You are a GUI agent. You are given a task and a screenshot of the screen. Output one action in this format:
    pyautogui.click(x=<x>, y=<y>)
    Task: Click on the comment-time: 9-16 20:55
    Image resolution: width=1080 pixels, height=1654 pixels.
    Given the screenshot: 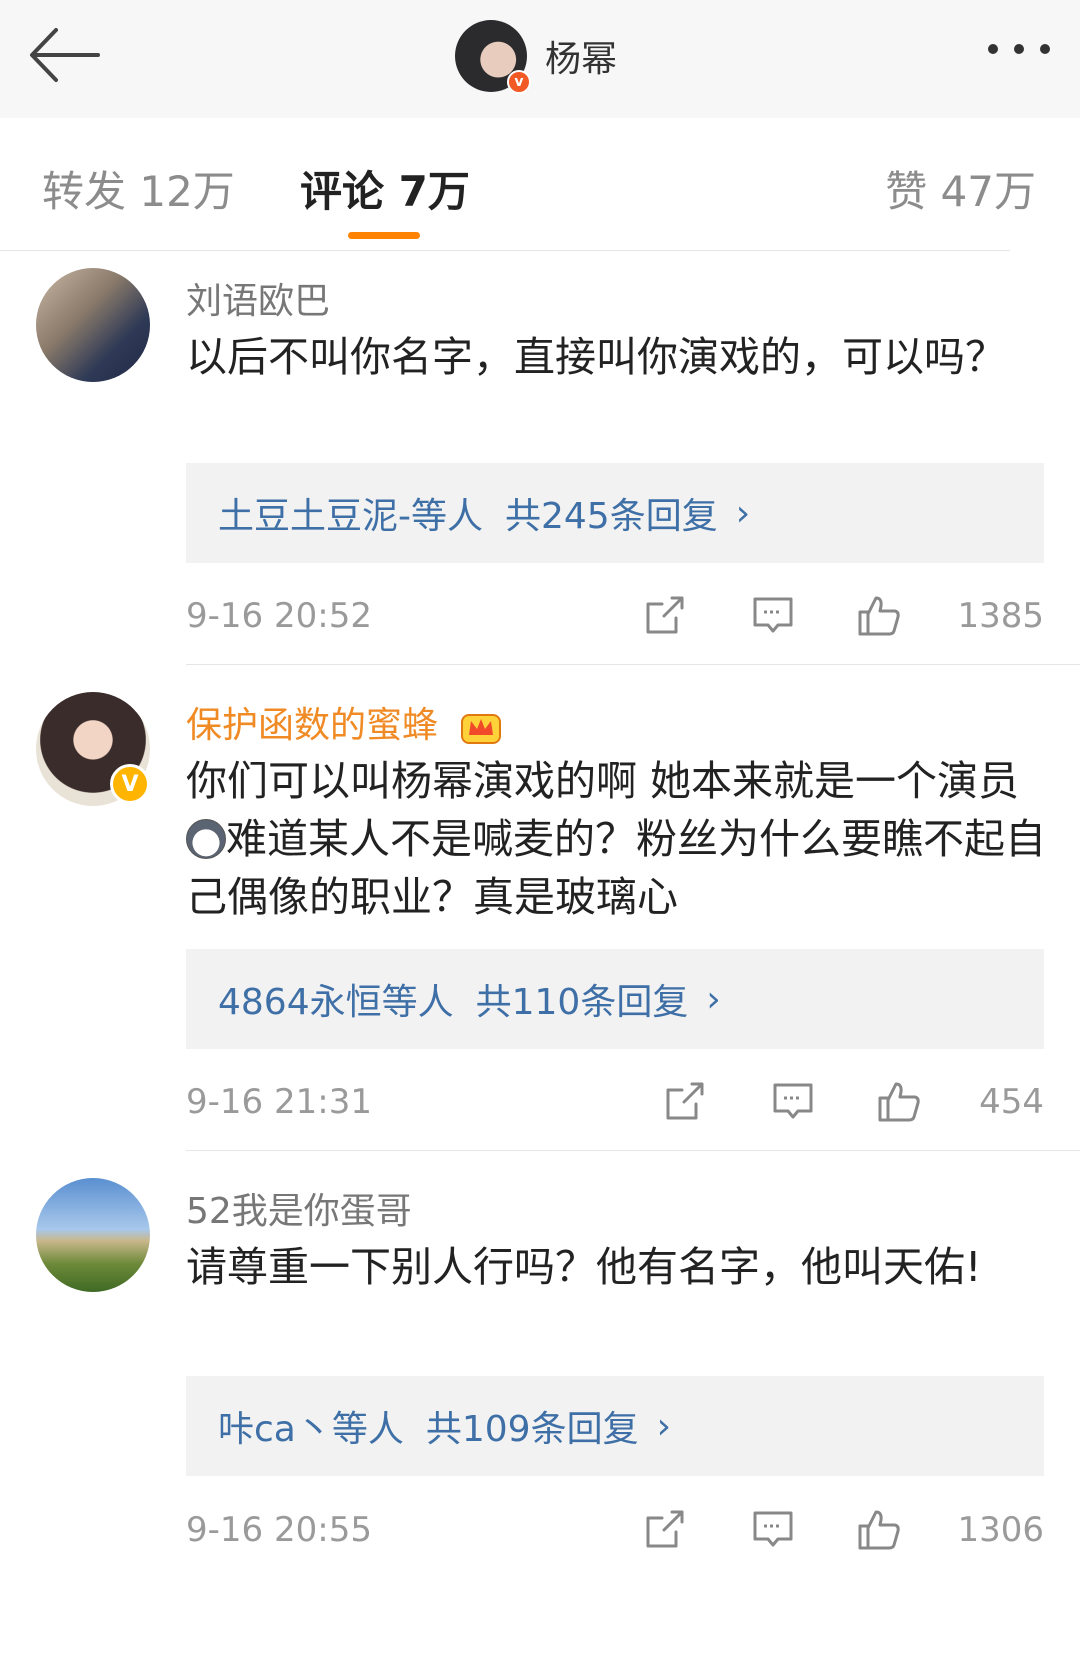 What is the action you would take?
    pyautogui.click(x=279, y=1530)
    